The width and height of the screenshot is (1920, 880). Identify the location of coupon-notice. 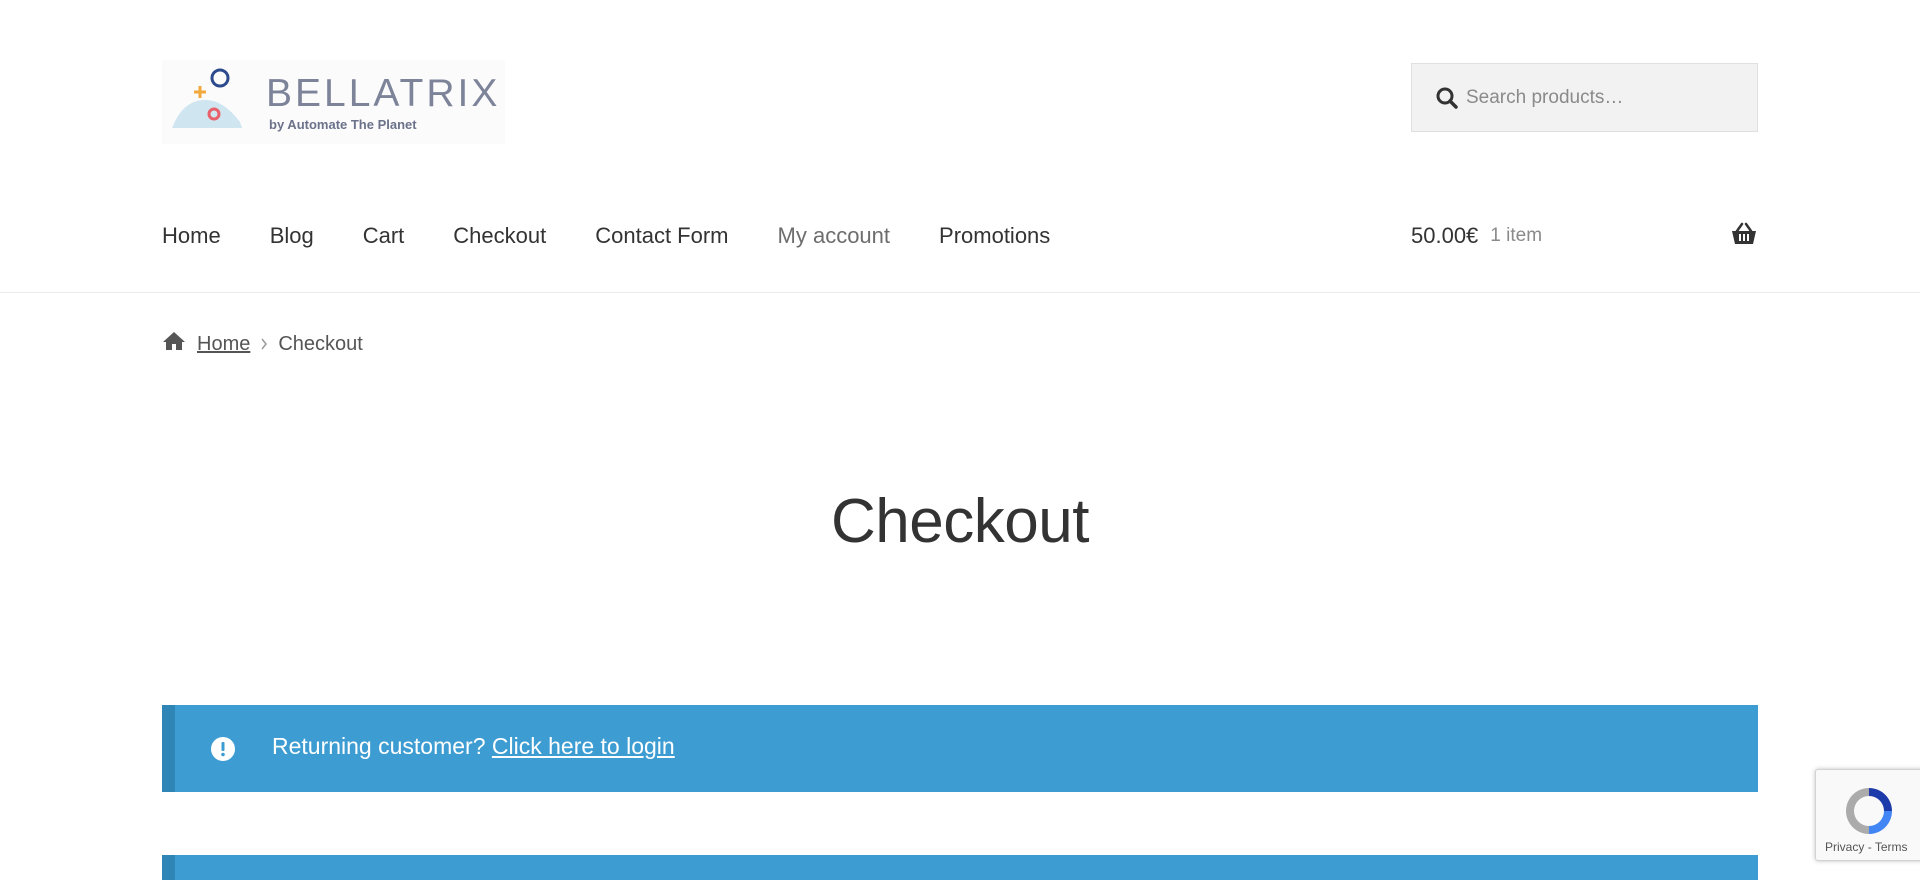
(960, 867).